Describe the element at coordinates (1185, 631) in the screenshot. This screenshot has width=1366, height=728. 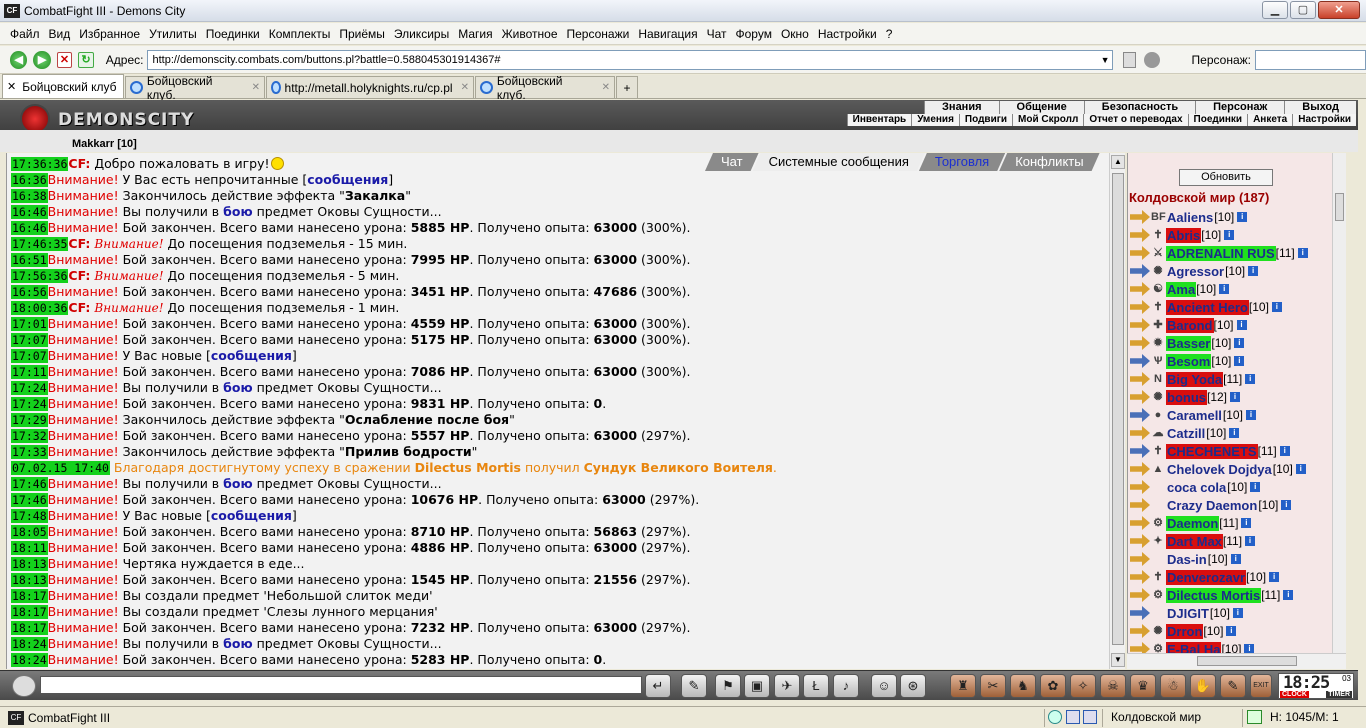
I see `user-name: Drron` at that location.